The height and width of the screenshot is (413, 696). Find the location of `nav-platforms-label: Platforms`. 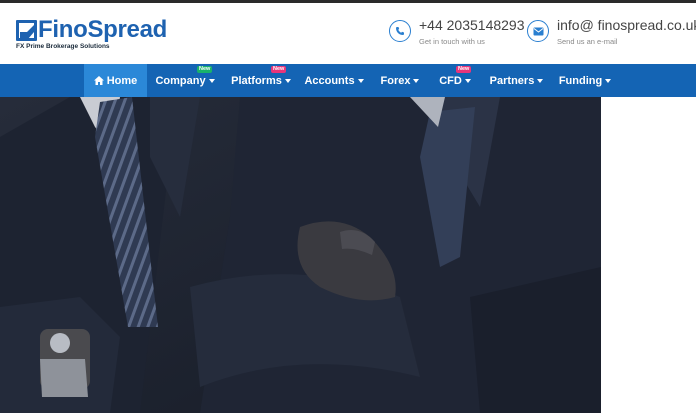

nav-platforms-label: Platforms is located at coordinates (256, 80).